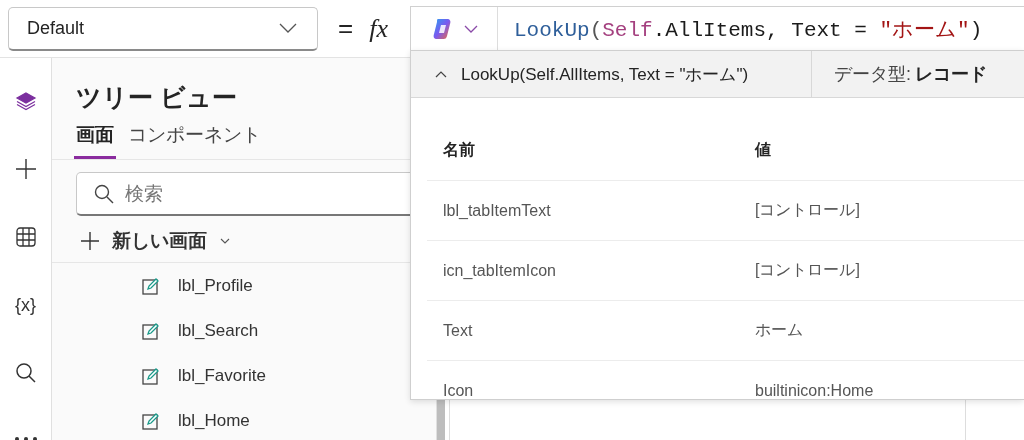 This screenshot has height=440, width=1024. What do you see at coordinates (25, 305) in the screenshot?
I see `variables-button: {x}` at bounding box center [25, 305].